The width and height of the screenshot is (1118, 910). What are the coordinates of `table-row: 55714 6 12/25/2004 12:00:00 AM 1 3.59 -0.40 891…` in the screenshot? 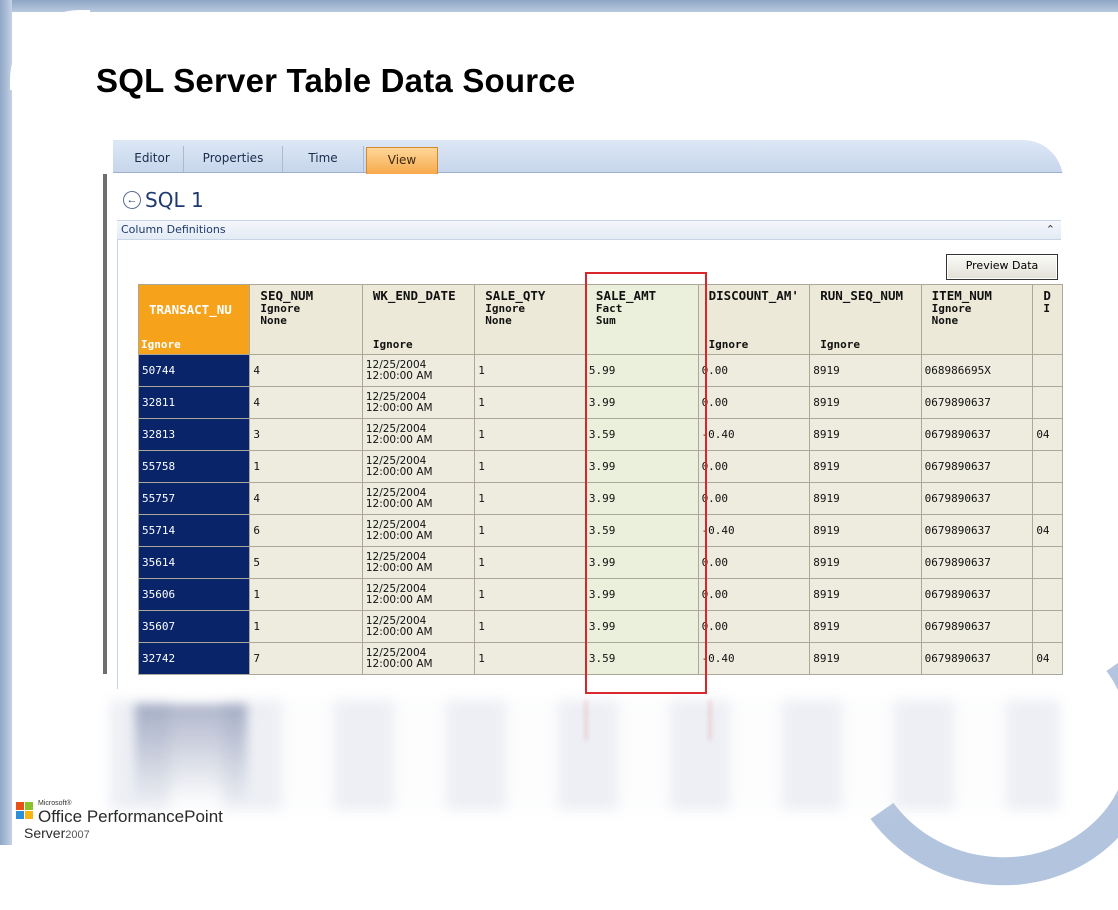 It's located at (600, 530).